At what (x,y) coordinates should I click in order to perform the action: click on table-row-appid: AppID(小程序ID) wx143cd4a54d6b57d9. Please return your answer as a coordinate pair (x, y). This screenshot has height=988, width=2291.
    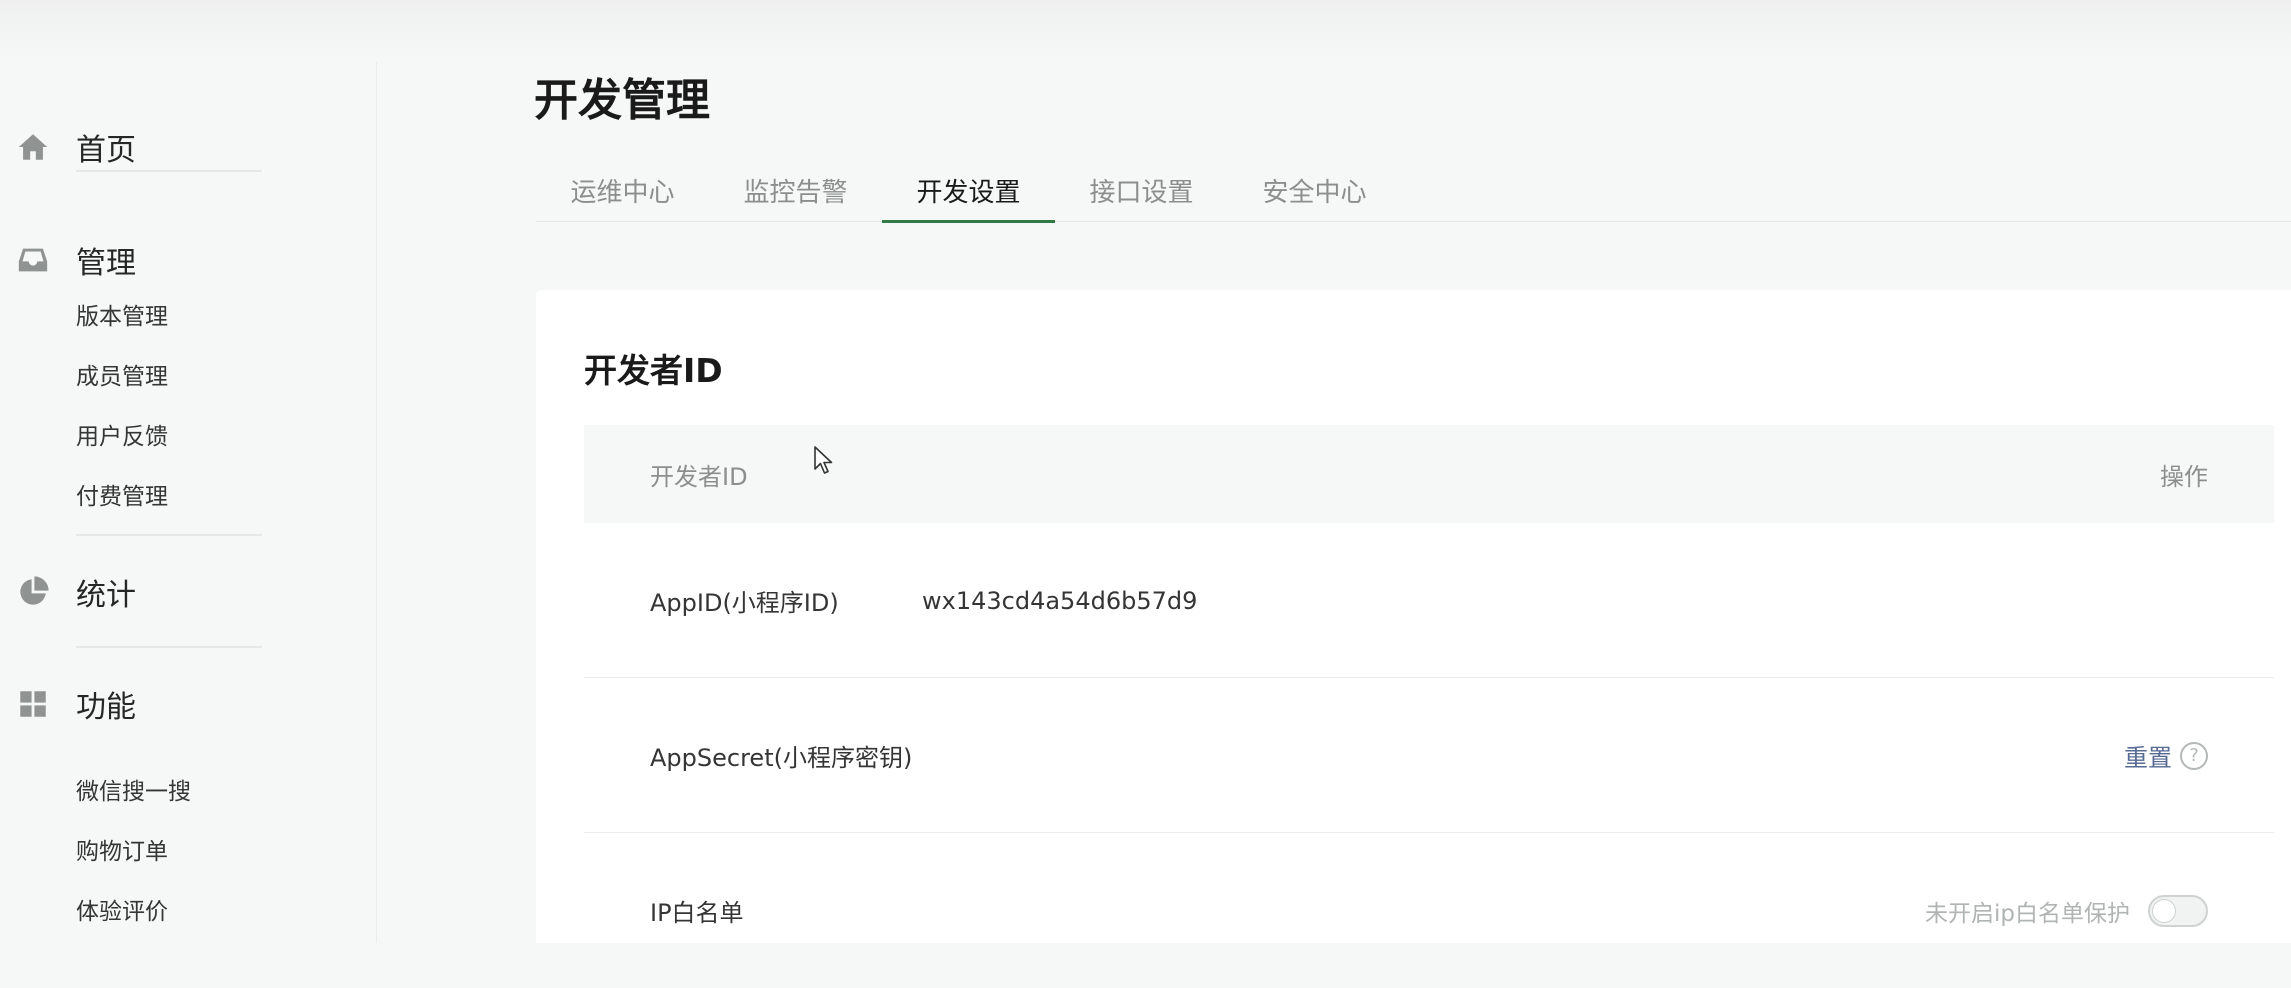
    Looking at the image, I should click on (1429, 600).